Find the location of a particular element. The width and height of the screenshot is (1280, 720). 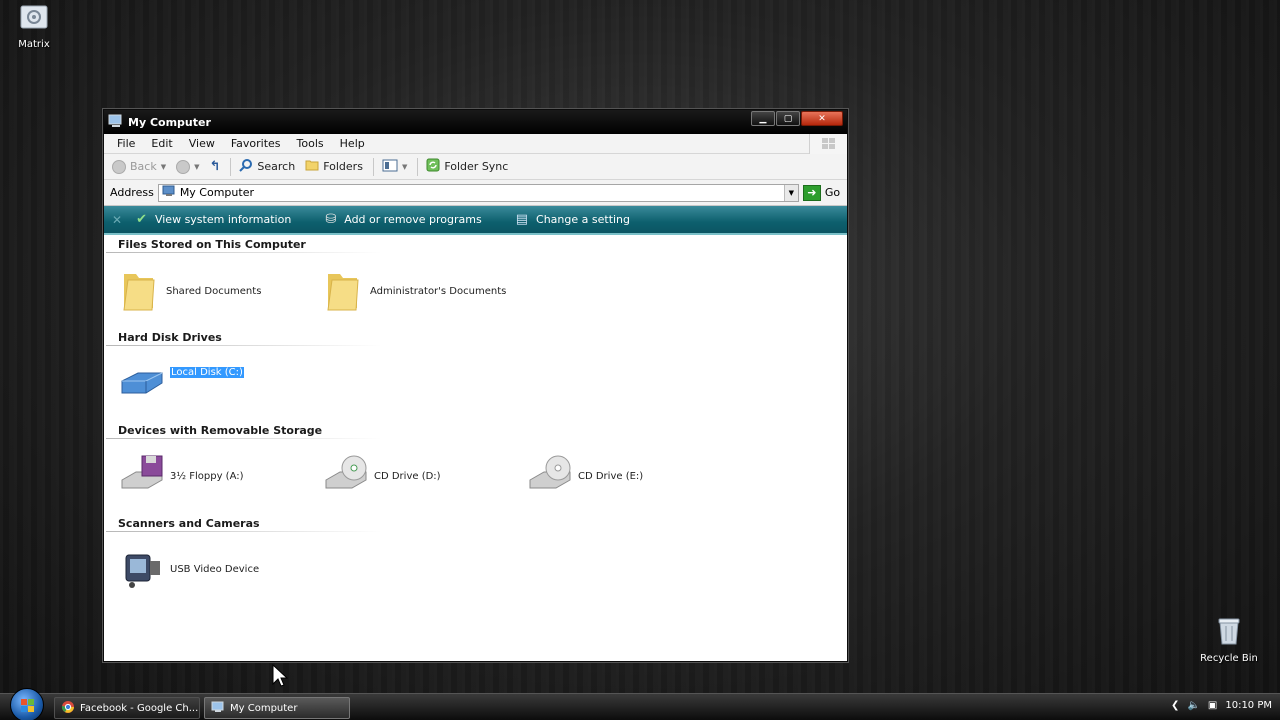

item-label: CD Drive (E:) is located at coordinates (611, 476).